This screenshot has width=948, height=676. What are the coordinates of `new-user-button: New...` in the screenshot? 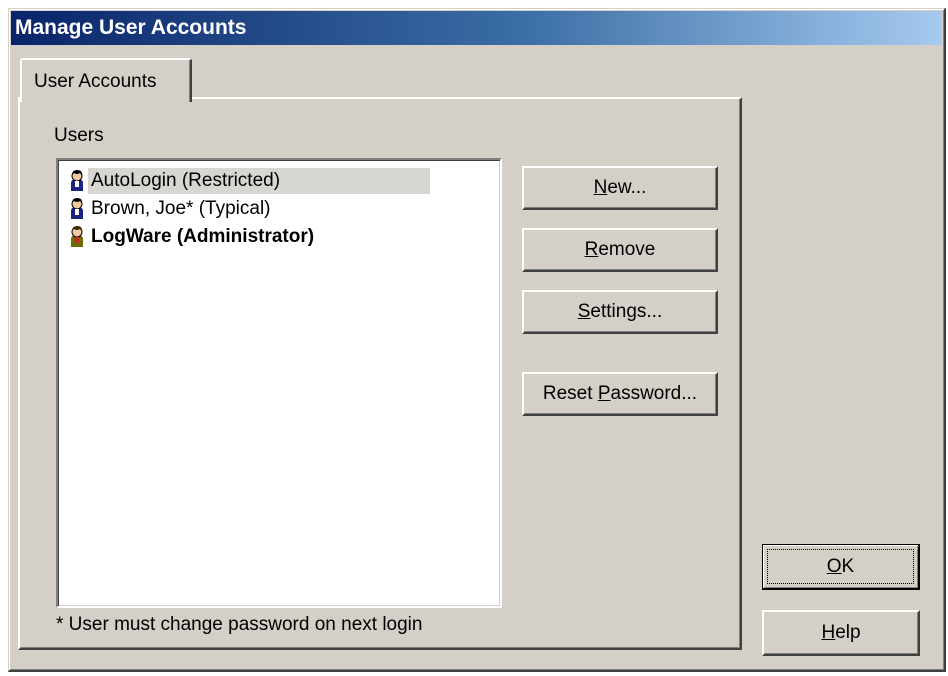 It's located at (620, 188).